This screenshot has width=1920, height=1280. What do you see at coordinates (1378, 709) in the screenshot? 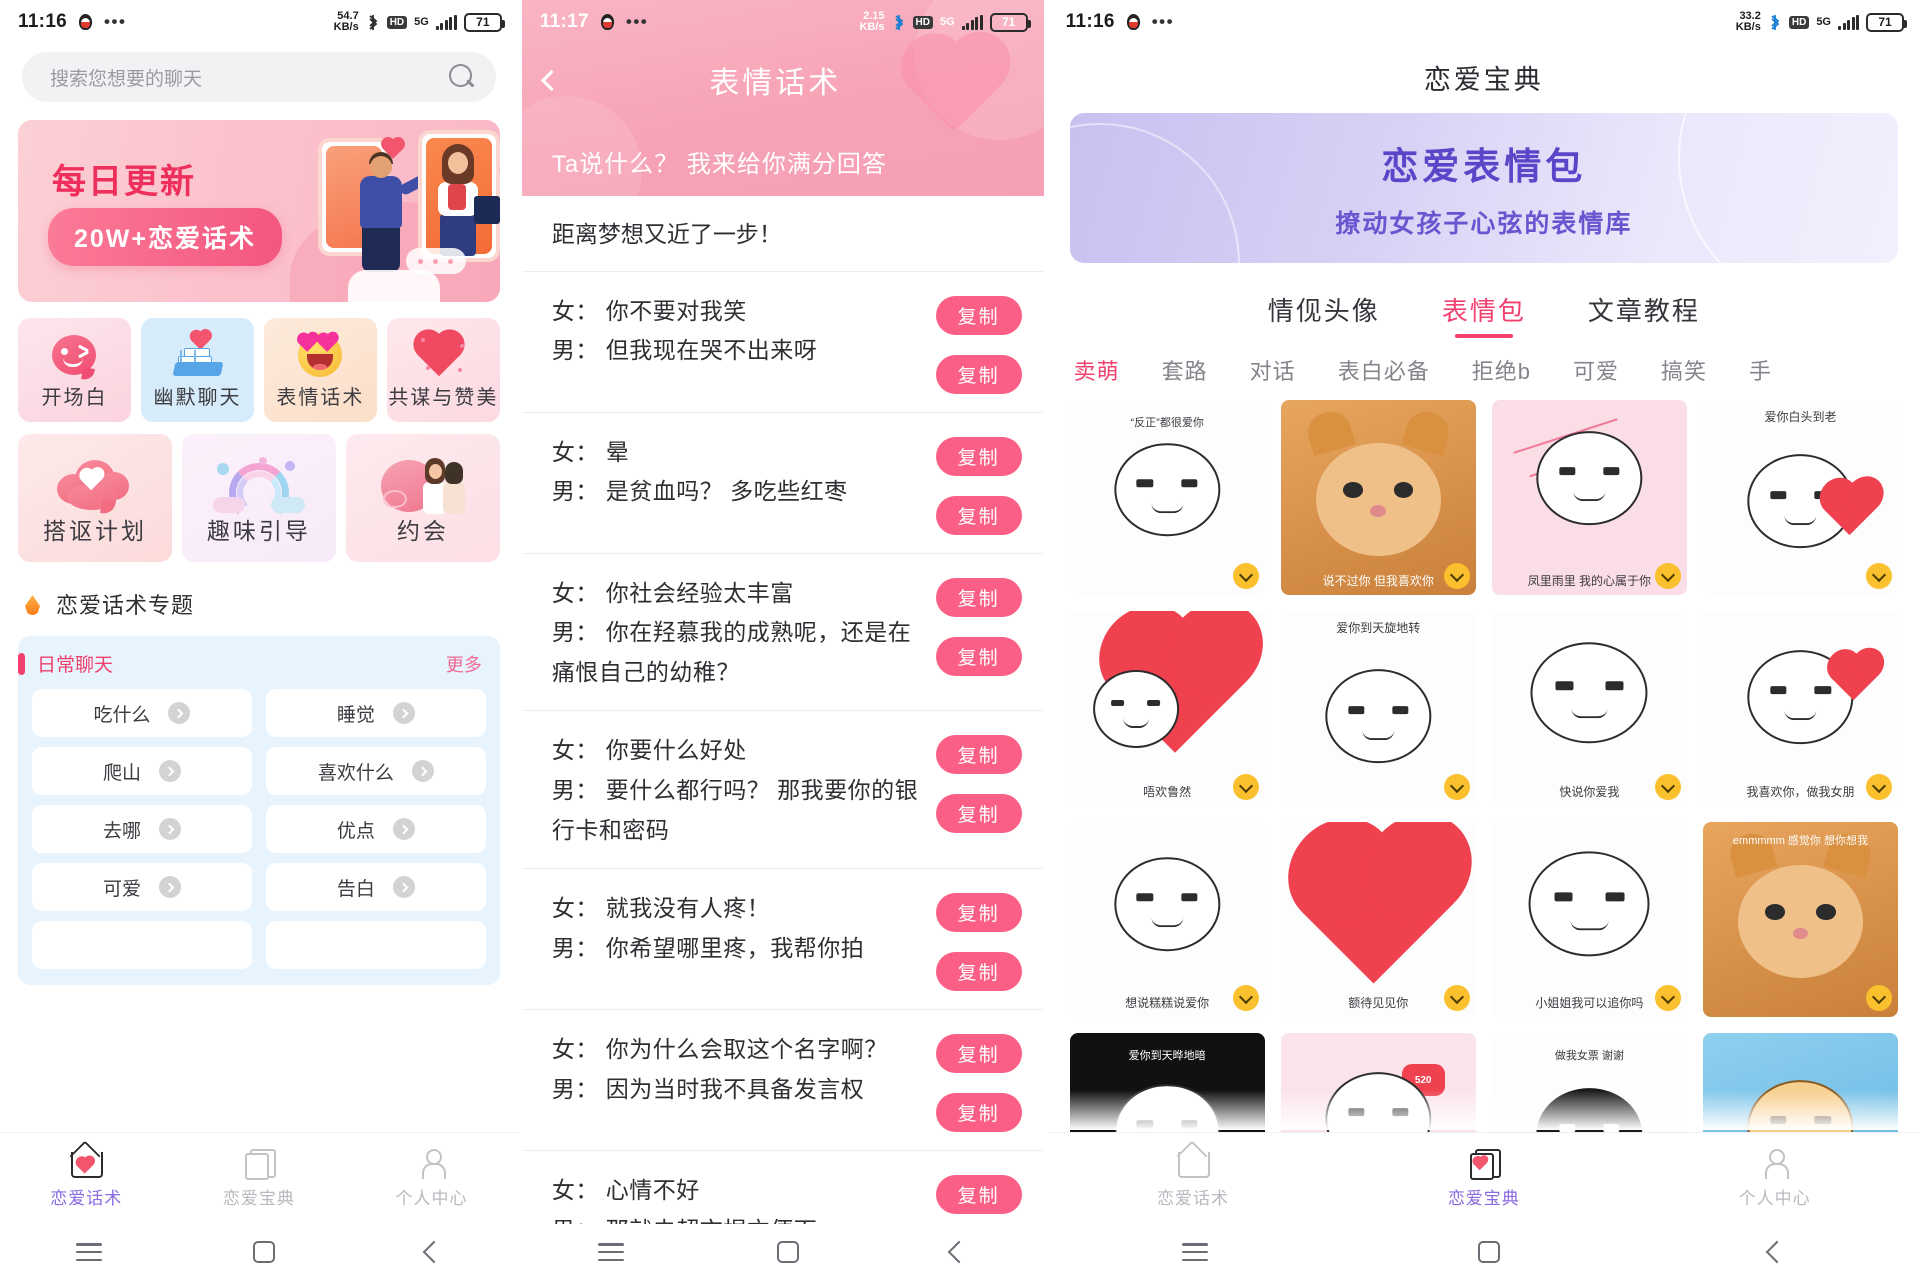
I see `sticker-item: 爱你到天旋地转` at bounding box center [1378, 709].